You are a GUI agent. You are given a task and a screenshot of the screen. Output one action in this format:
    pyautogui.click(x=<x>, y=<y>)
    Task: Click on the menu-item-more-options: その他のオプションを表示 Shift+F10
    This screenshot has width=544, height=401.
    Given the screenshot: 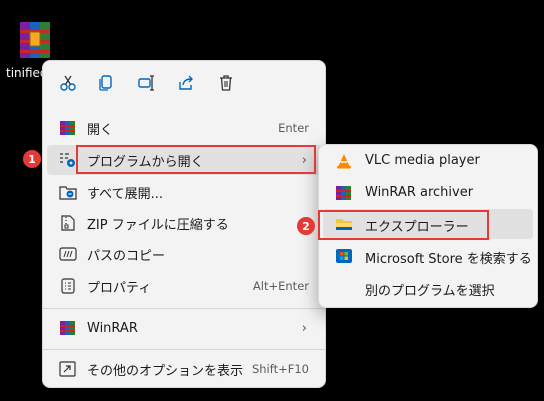 What is the action you would take?
    pyautogui.click(x=184, y=369)
    